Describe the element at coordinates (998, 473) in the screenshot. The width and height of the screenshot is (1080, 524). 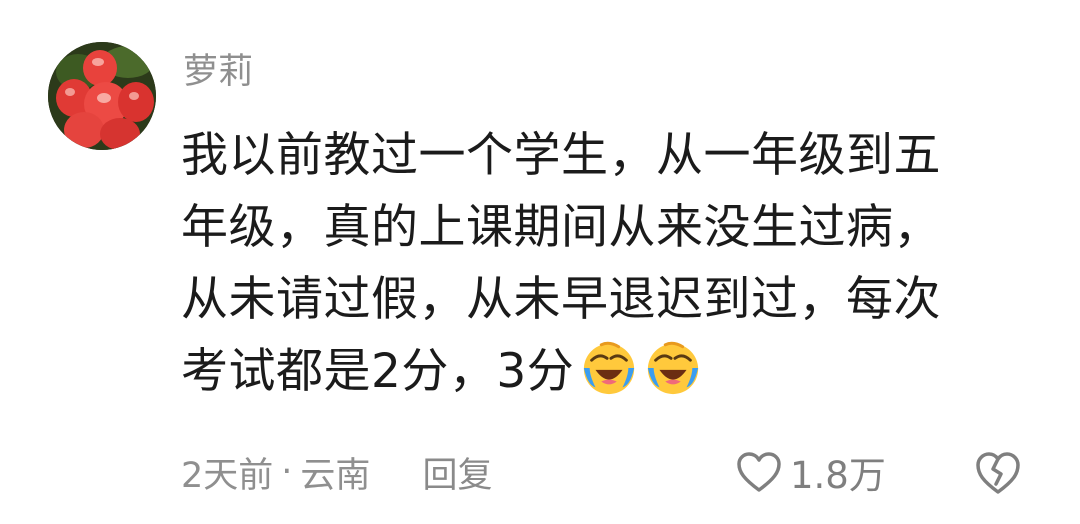
I see `broken-heart-icon` at that location.